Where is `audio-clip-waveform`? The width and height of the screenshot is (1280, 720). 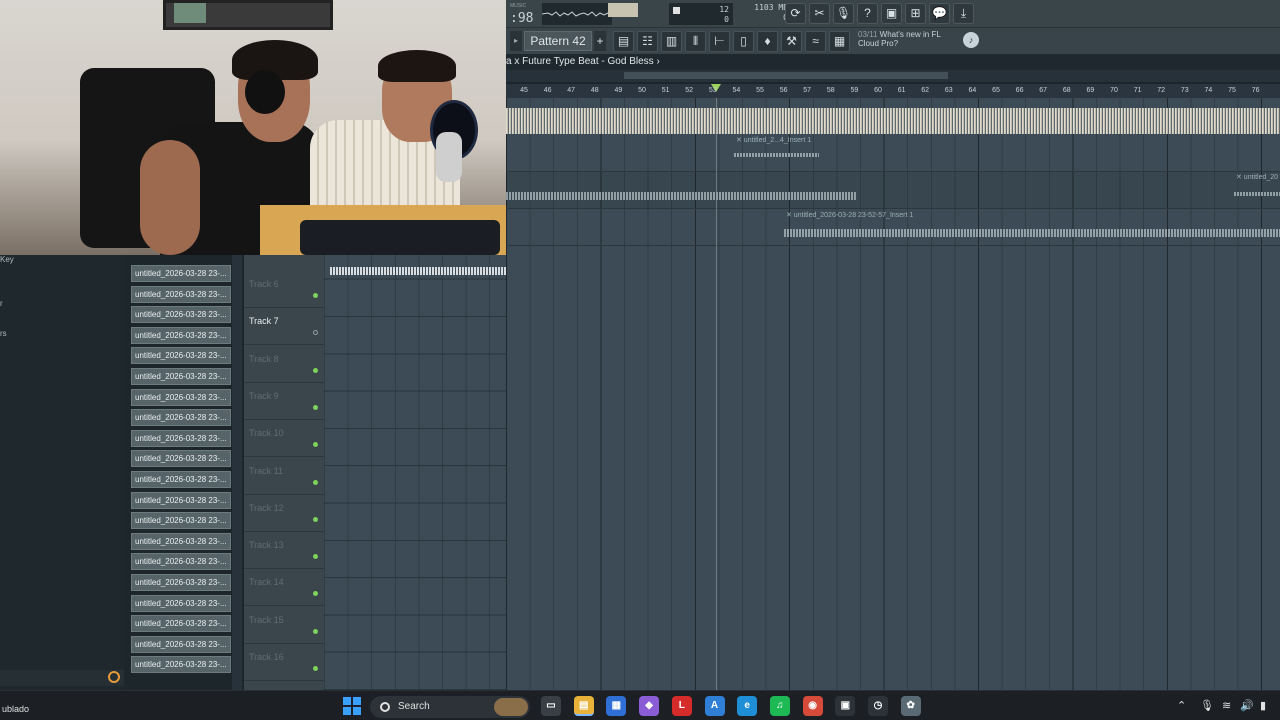
audio-clip-waveform is located at coordinates (893, 121).